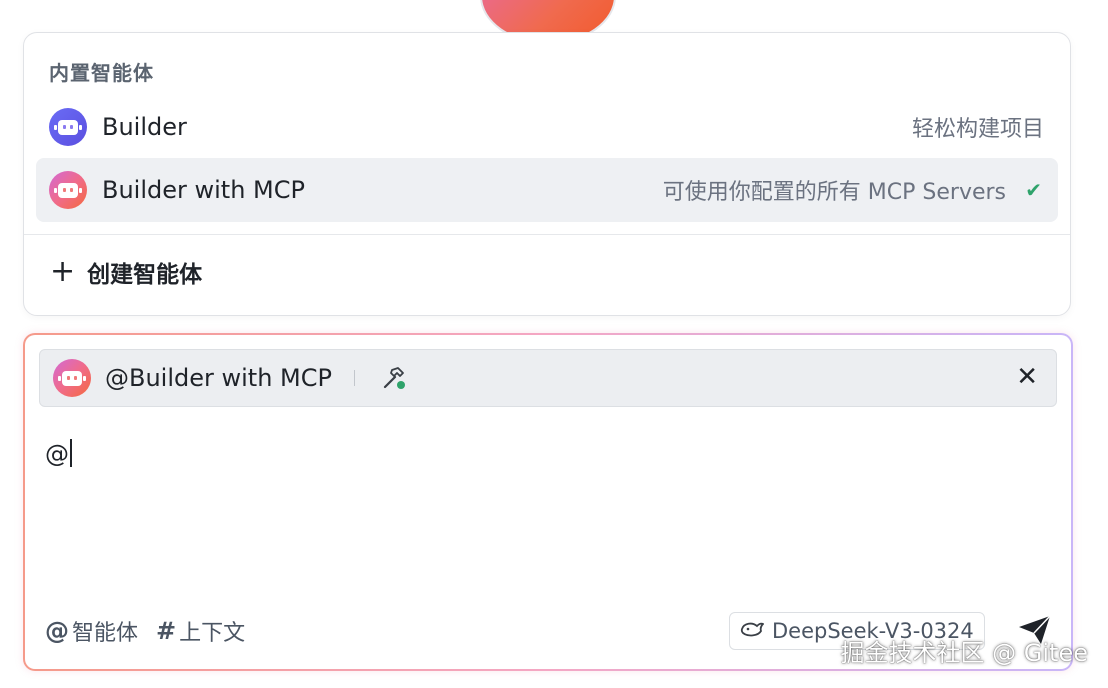 The image size is (1108, 688). Describe the element at coordinates (203, 190) in the screenshot. I see `agent-name: Builder with MCP` at that location.